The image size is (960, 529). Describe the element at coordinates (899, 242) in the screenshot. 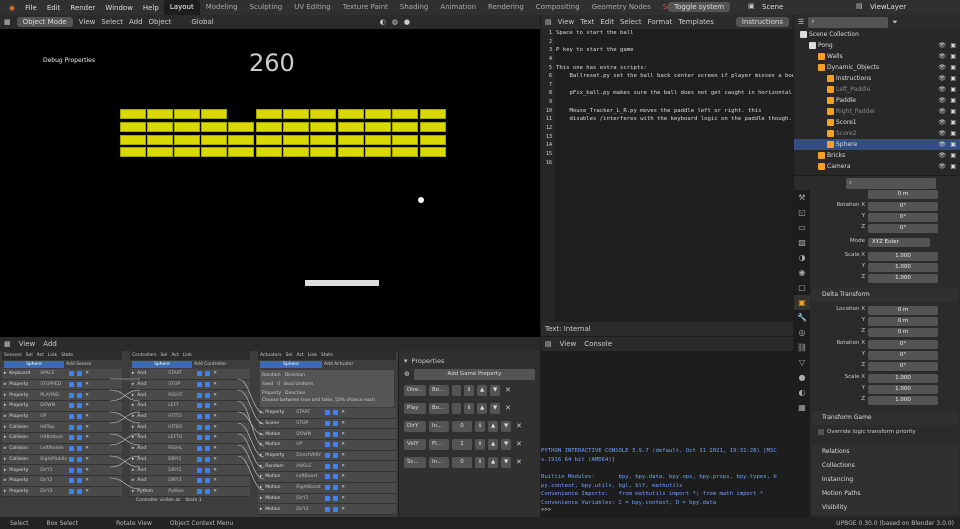

I see `rotation-mode-select: XYZ Euler` at that location.